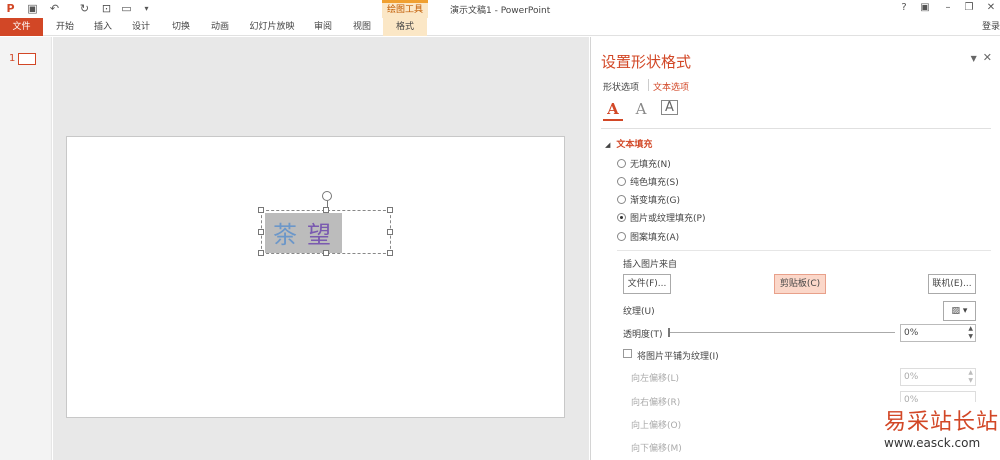  What do you see at coordinates (405, 27) in the screenshot?
I see `tab-format: 格式` at bounding box center [405, 27].